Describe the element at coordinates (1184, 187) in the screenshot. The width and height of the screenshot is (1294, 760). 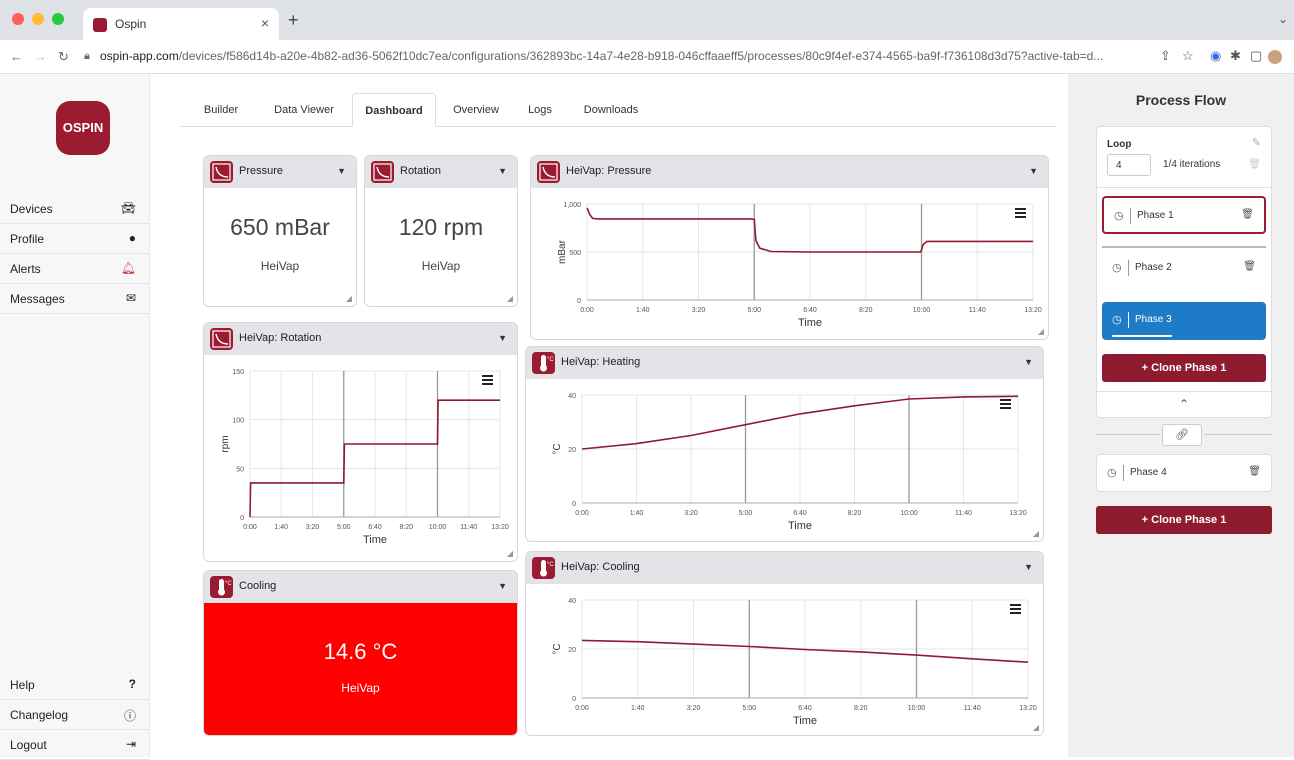
I see `loop-divider` at that location.